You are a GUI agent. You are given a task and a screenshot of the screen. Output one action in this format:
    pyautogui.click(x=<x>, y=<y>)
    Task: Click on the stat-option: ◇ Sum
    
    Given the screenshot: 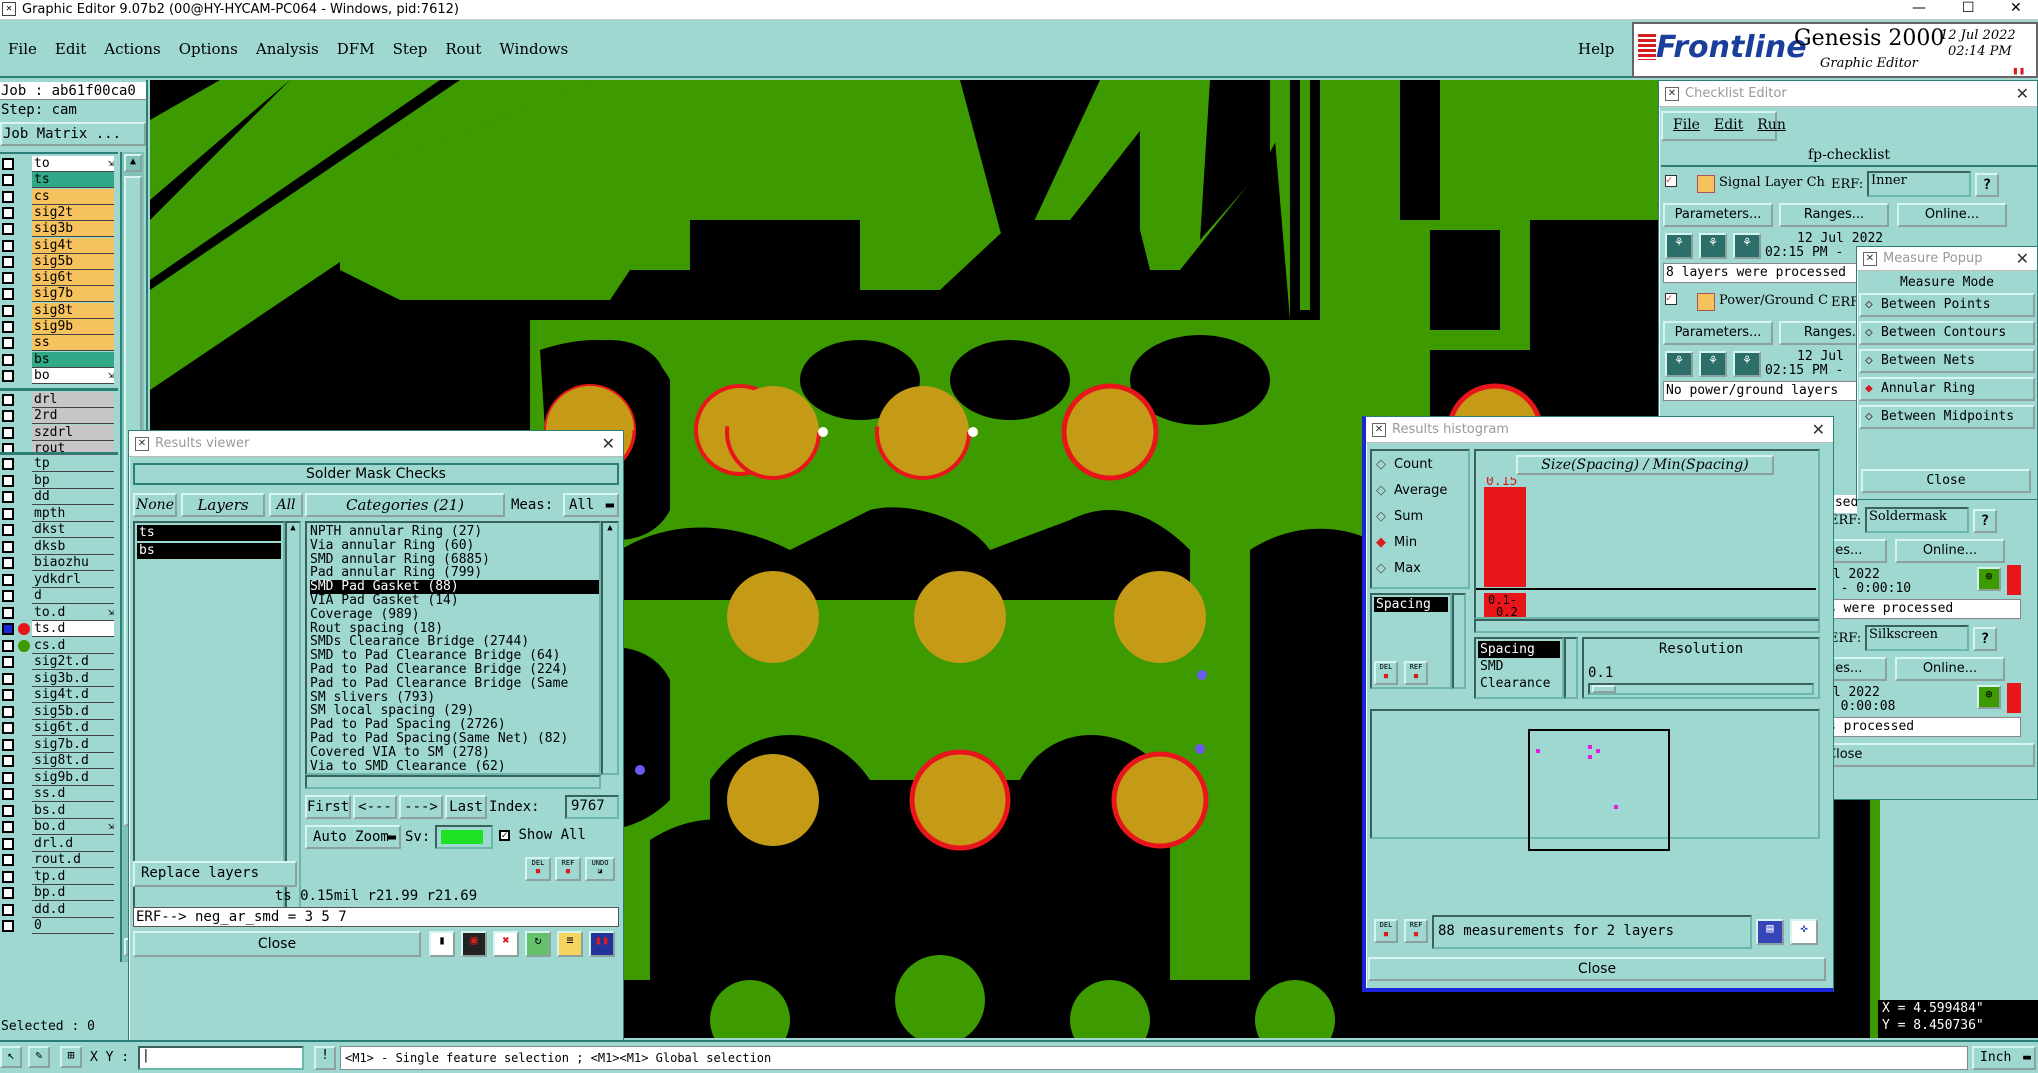 What is the action you would take?
    pyautogui.click(x=1420, y=522)
    